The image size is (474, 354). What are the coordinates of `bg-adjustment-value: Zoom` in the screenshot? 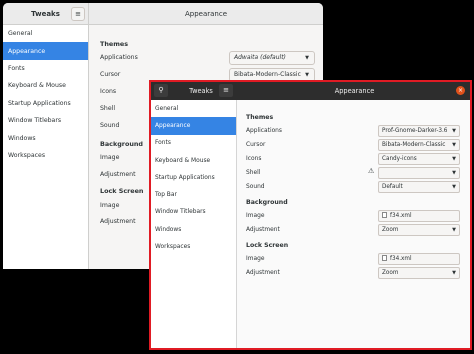 It's located at (390, 230).